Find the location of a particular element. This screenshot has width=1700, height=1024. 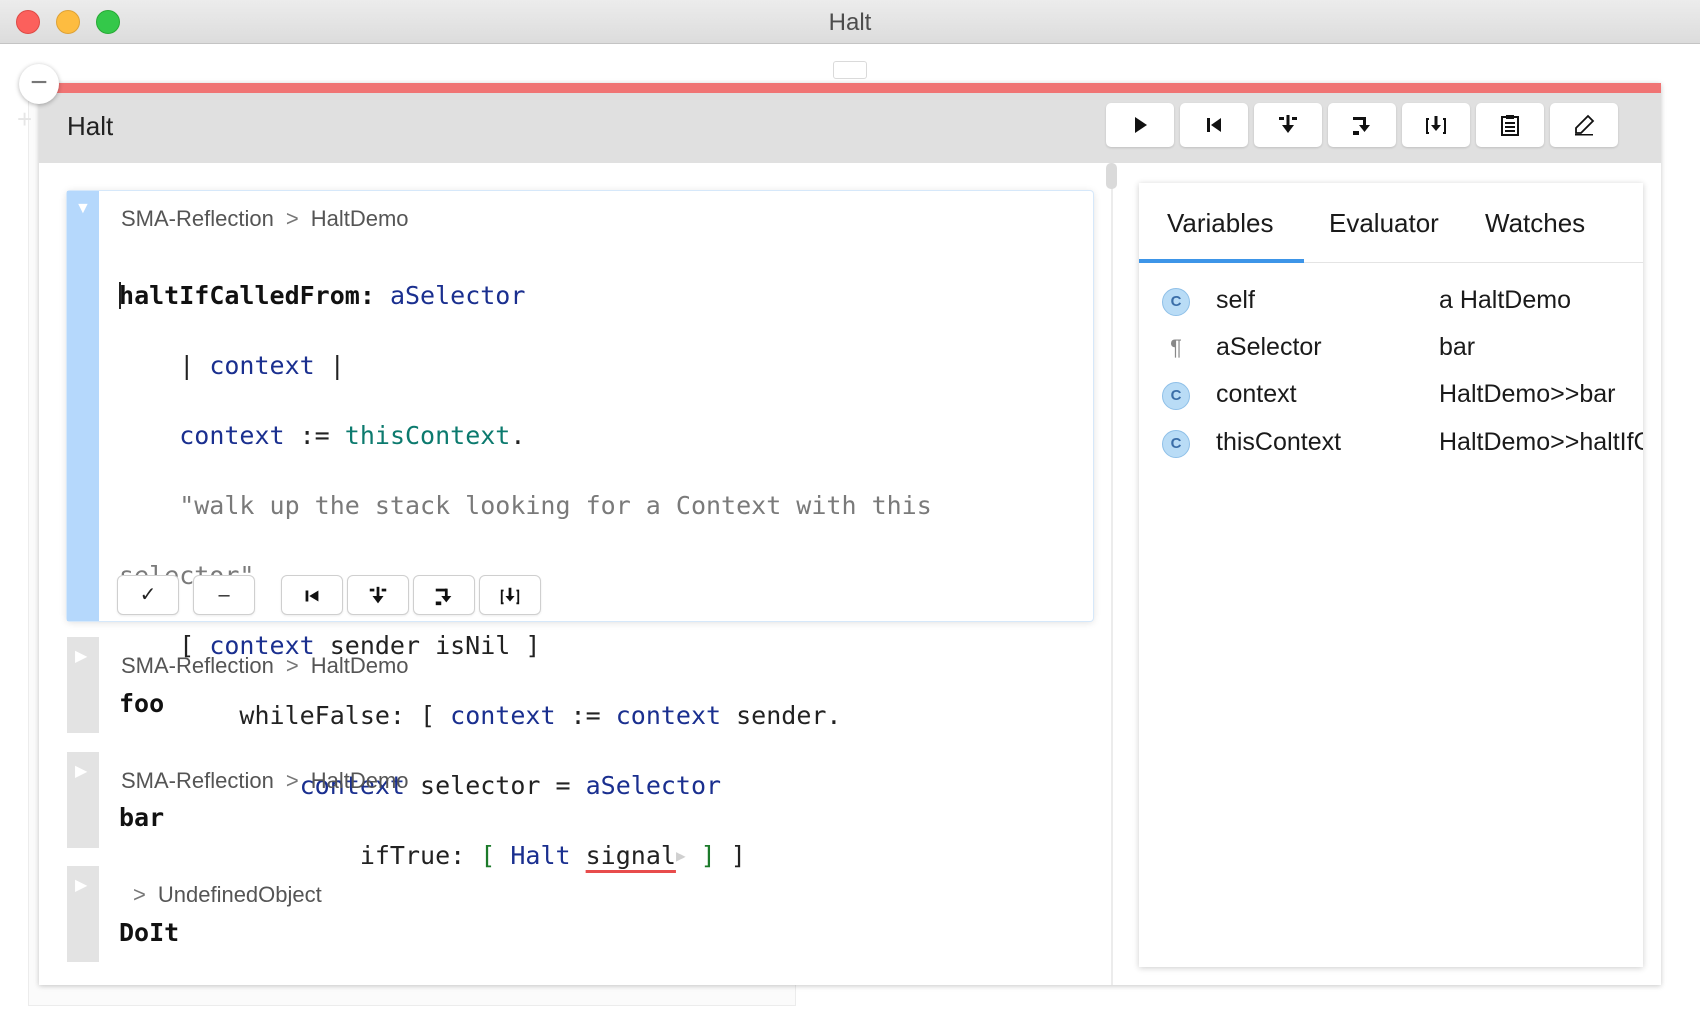

pilcrow-icon: ¶ is located at coordinates (1176, 347).